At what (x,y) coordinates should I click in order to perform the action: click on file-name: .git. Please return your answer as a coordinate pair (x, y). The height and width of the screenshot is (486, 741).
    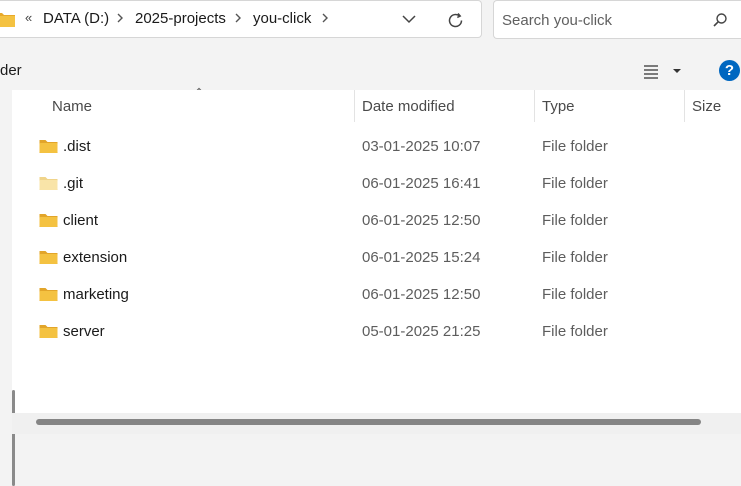
    Looking at the image, I should click on (73, 183).